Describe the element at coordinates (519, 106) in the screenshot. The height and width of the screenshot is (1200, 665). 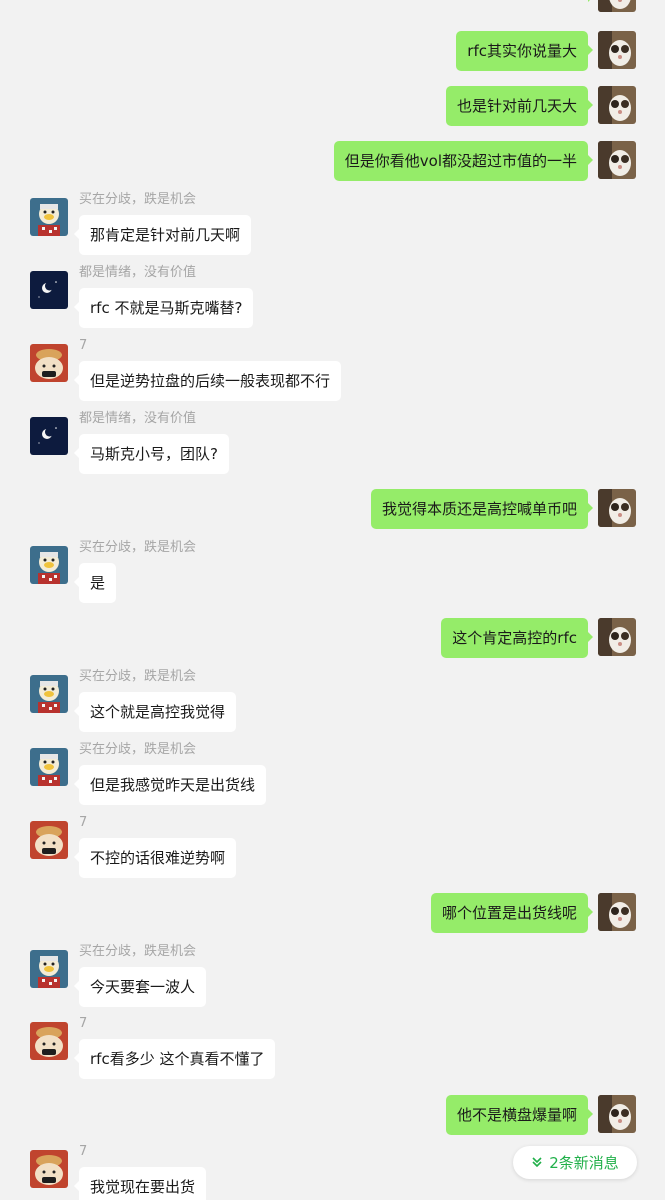
I see `message-bubble: 也是针对前几天大` at that location.